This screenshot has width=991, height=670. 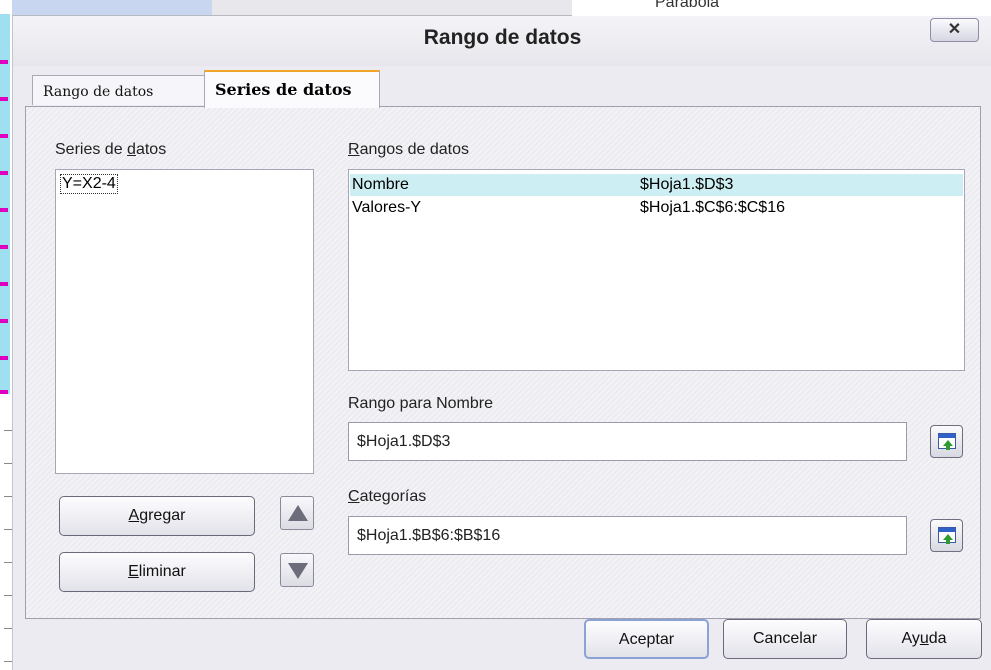 I want to click on range-role: Nombre, so click(x=380, y=184).